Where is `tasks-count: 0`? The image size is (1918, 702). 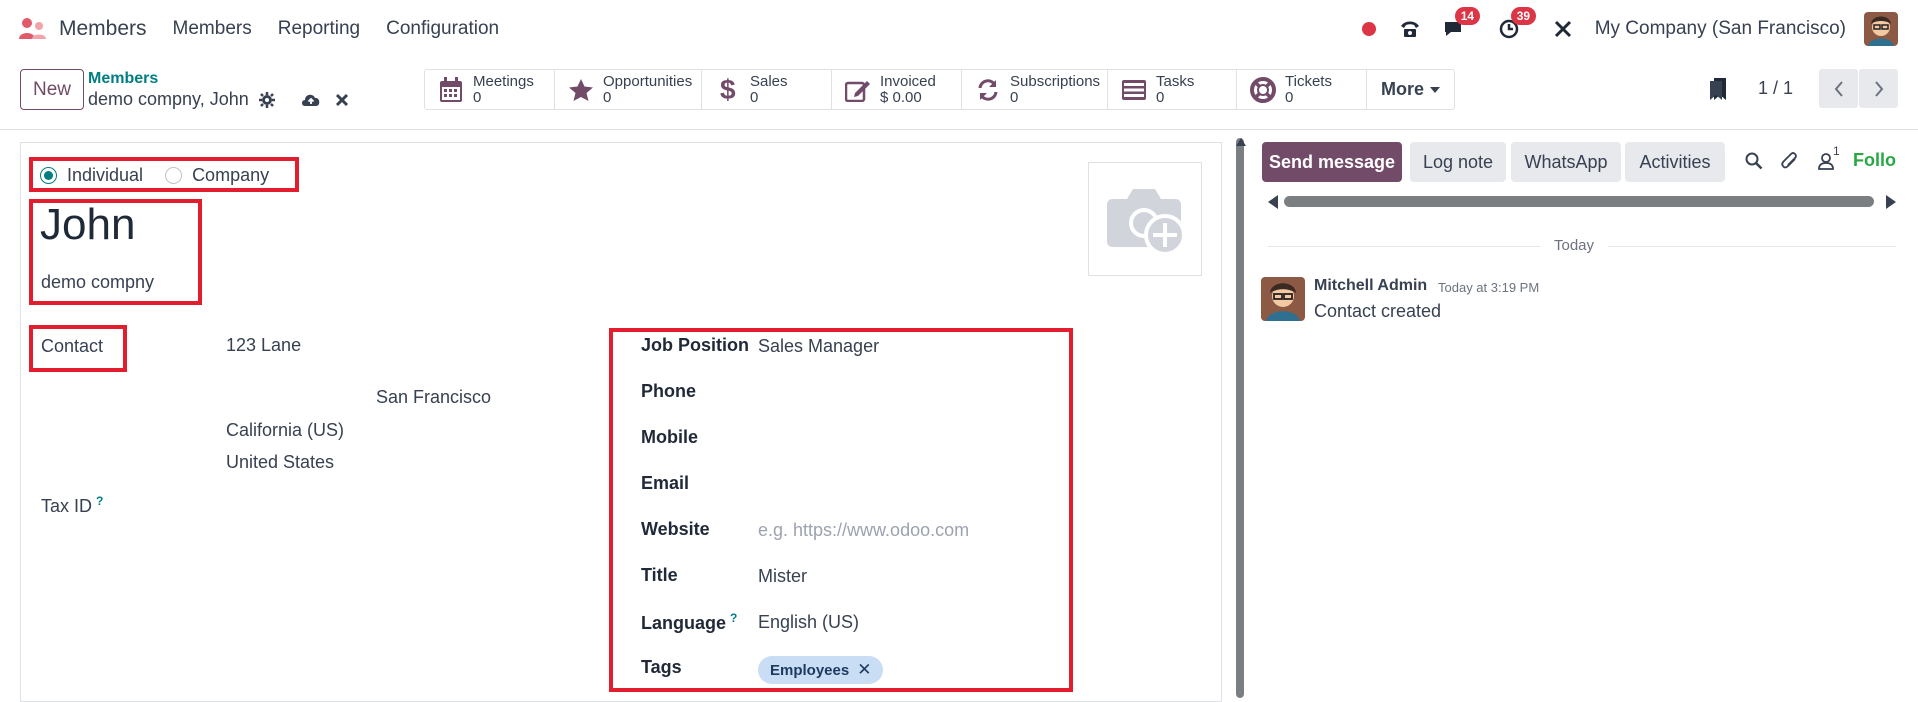 tasks-count: 0 is located at coordinates (1160, 97).